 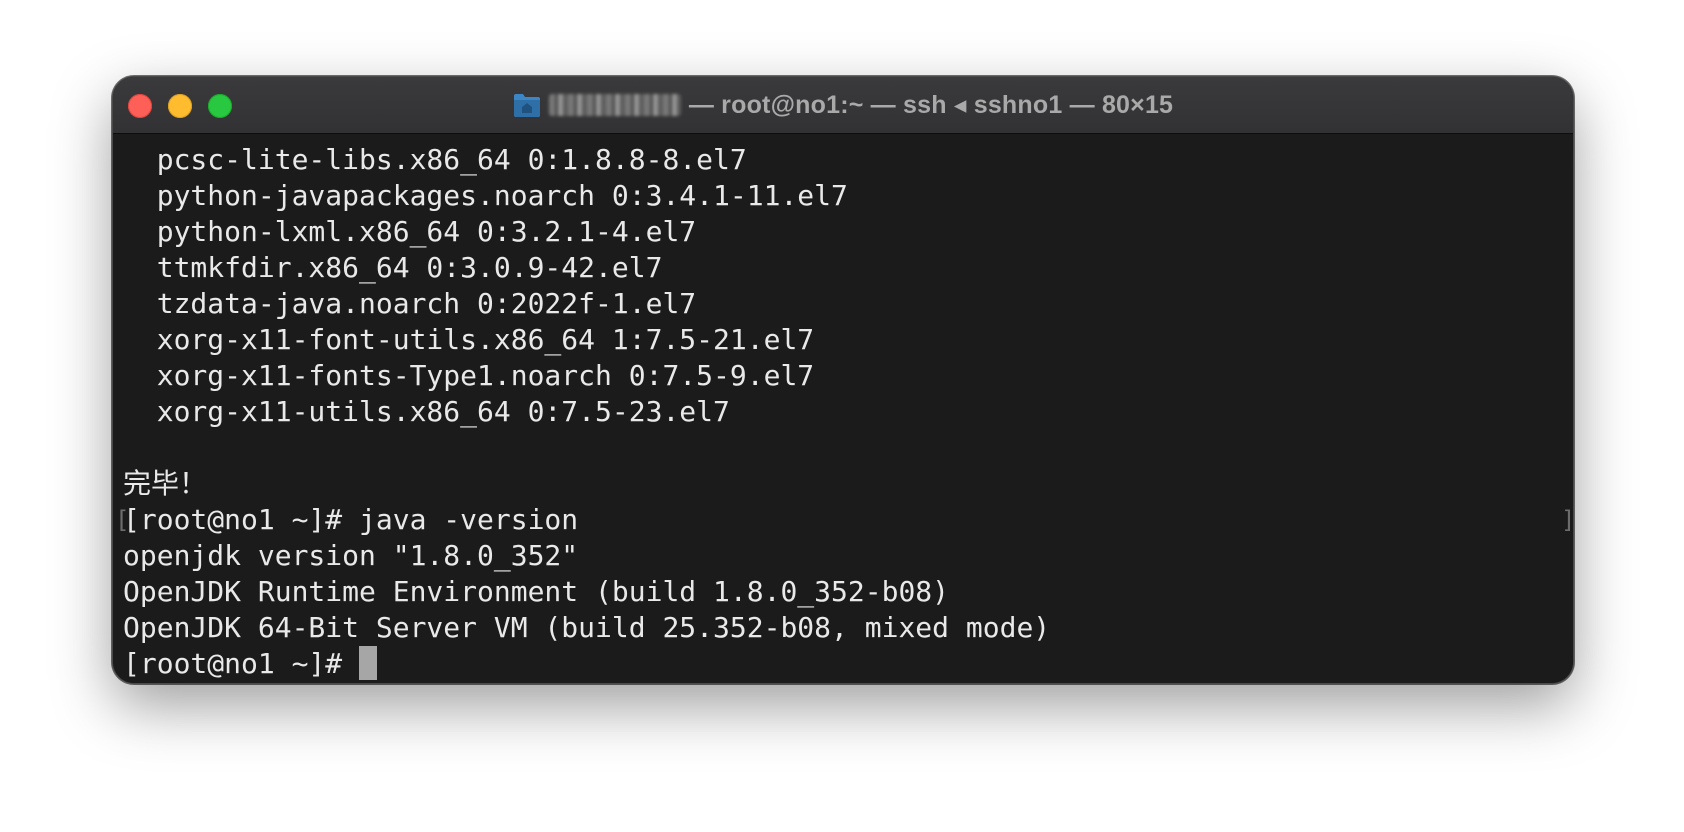 I want to click on mark-bracket-right: ], so click(x=1567, y=520).